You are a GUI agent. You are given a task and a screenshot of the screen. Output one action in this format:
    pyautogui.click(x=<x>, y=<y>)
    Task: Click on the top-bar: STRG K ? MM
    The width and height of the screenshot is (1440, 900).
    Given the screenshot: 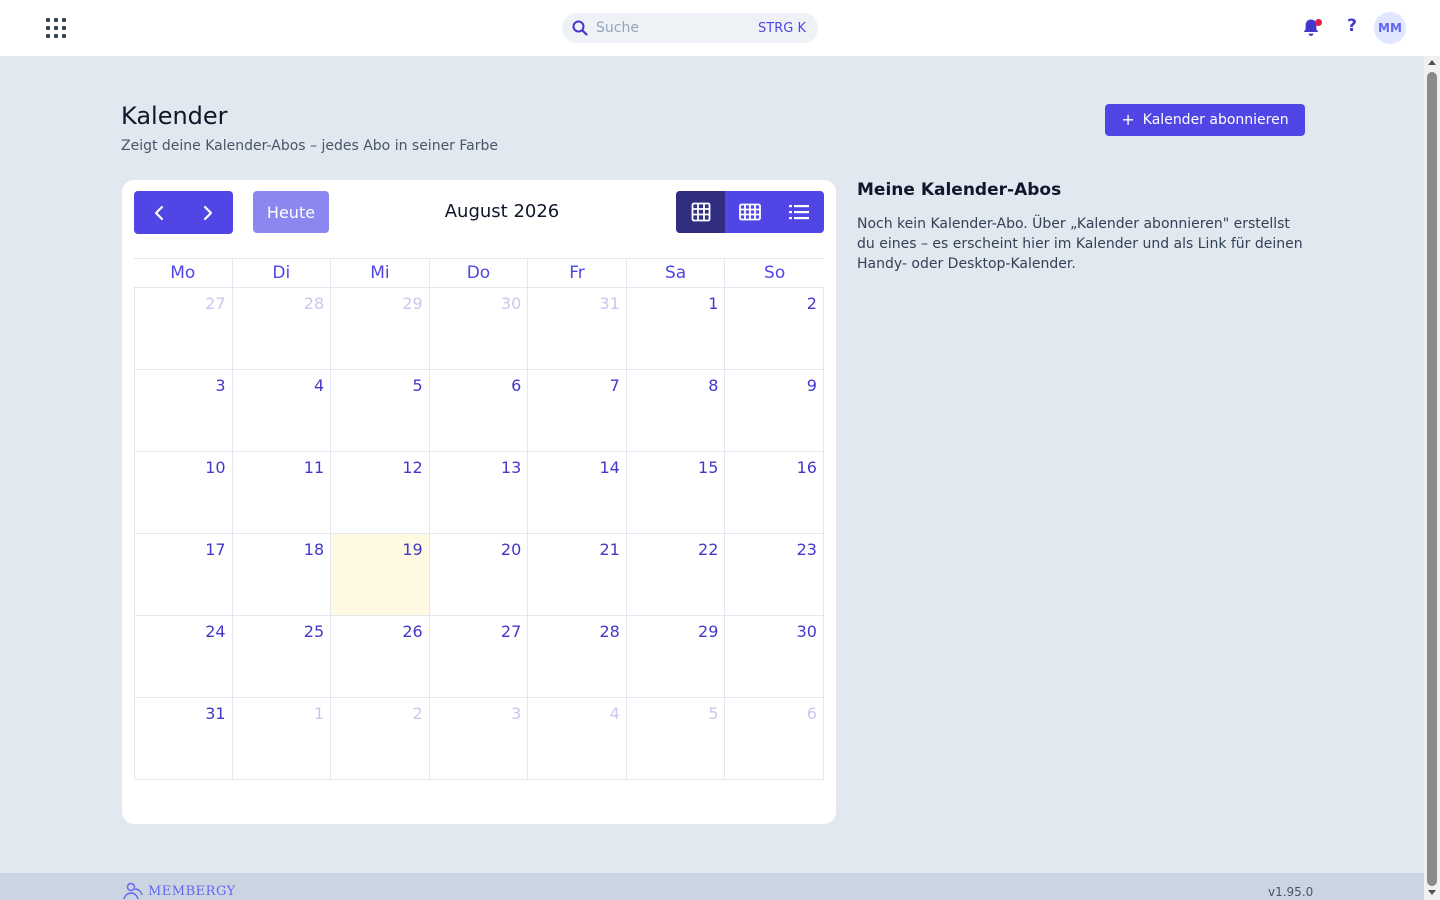 What is the action you would take?
    pyautogui.click(x=720, y=28)
    